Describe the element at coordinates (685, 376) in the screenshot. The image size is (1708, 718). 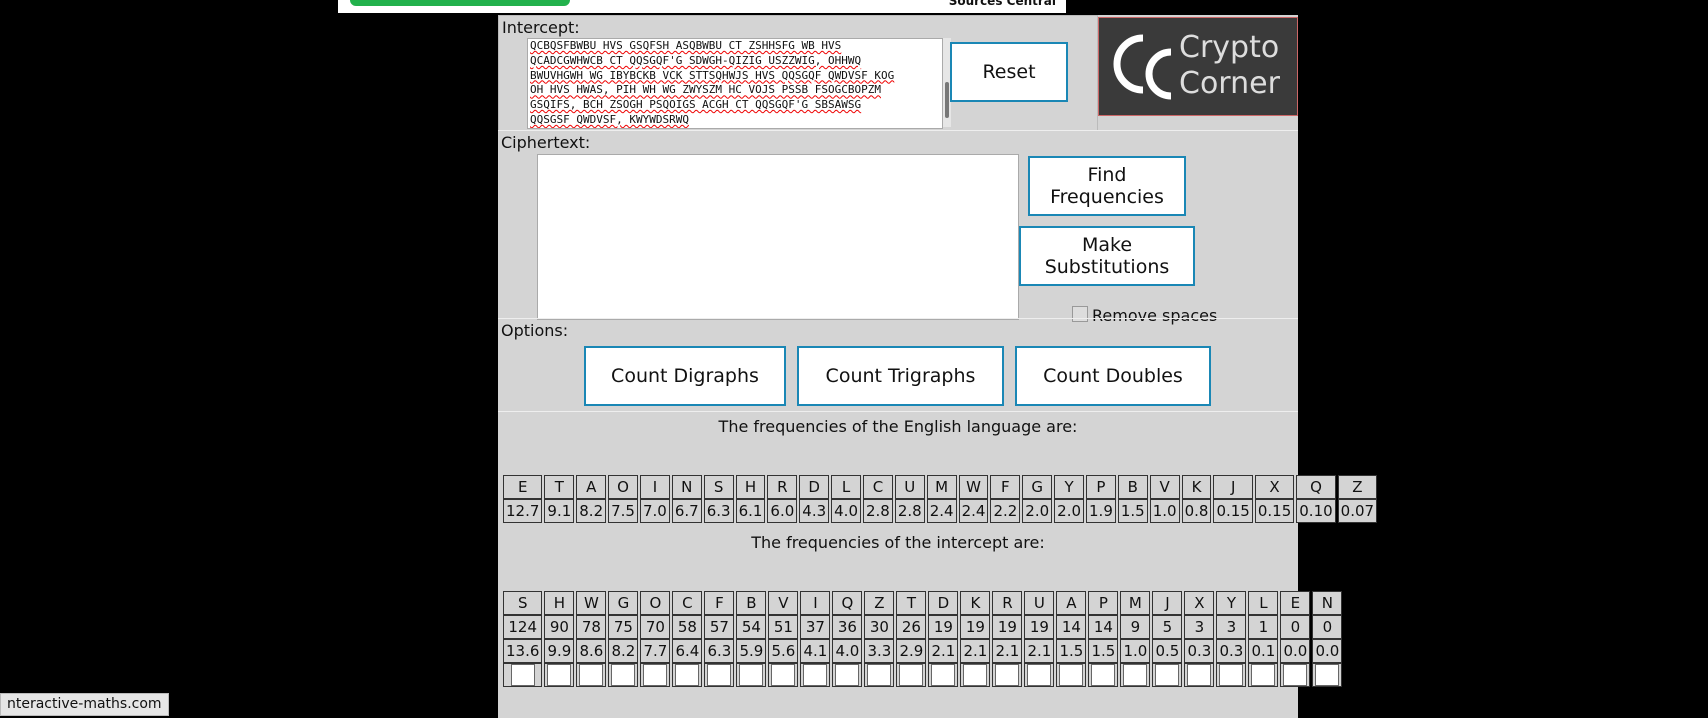
I see `count-digraphs-button: Count Digraphs` at that location.